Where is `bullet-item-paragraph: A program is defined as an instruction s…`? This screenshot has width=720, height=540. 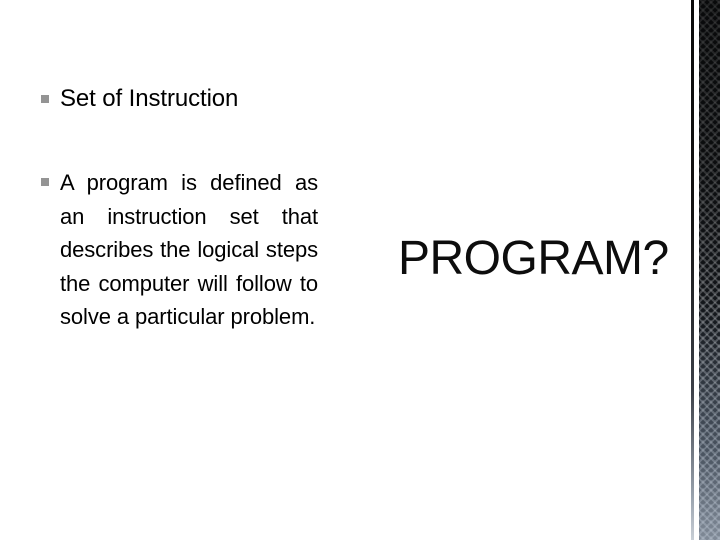
bullet-item-paragraph: A program is defined as an instruction s… is located at coordinates (179, 250).